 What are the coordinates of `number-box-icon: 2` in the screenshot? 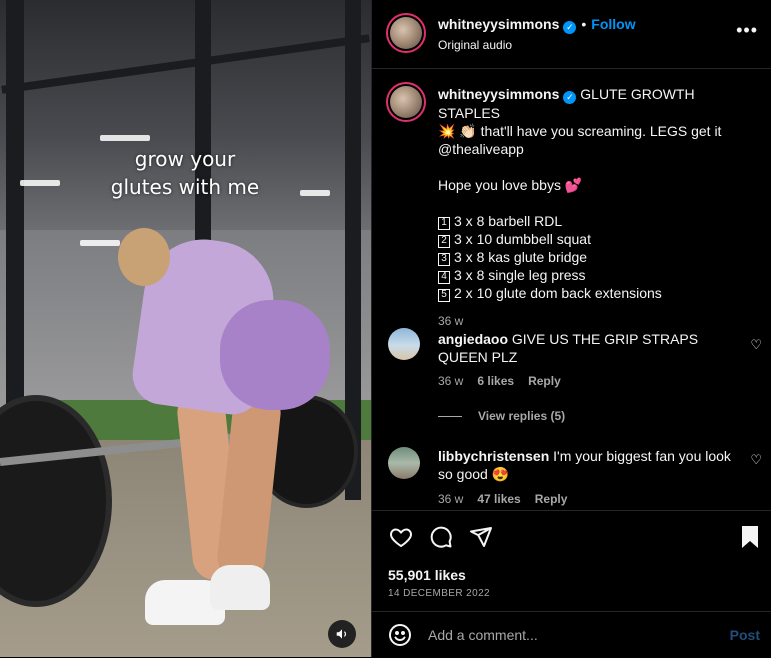 It's located at (444, 241).